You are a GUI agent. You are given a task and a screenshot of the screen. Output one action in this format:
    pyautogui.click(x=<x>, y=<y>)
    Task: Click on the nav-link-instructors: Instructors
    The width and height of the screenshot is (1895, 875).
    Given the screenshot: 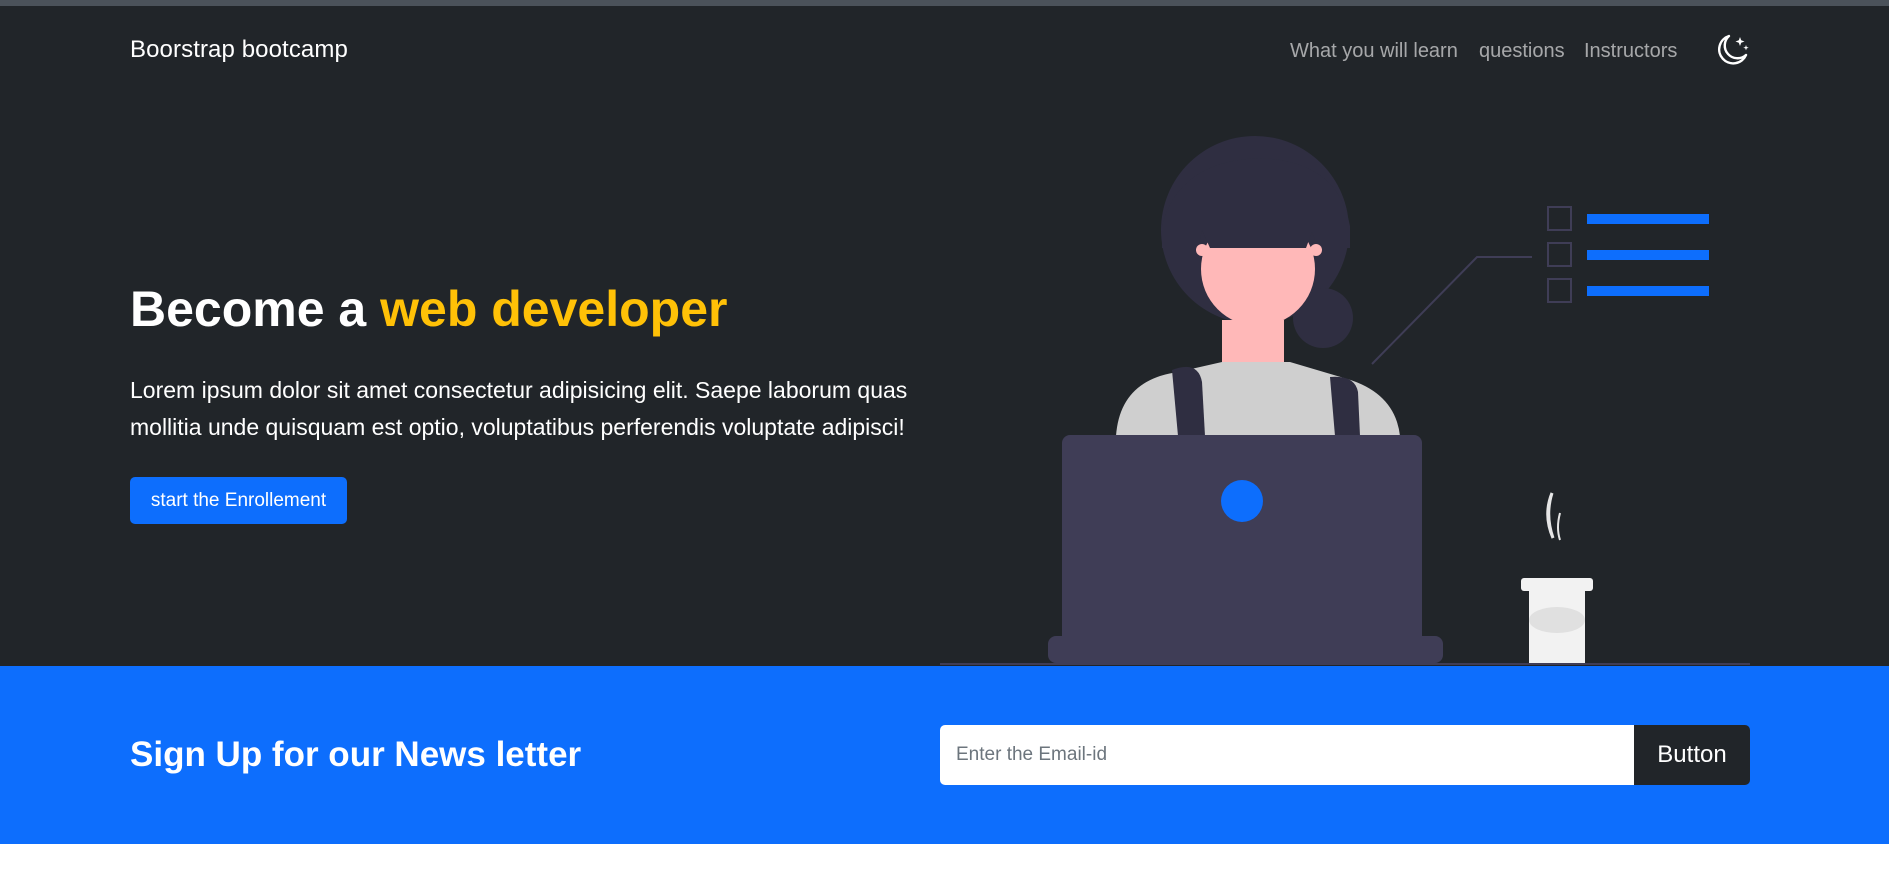 What is the action you would take?
    pyautogui.click(x=1630, y=51)
    